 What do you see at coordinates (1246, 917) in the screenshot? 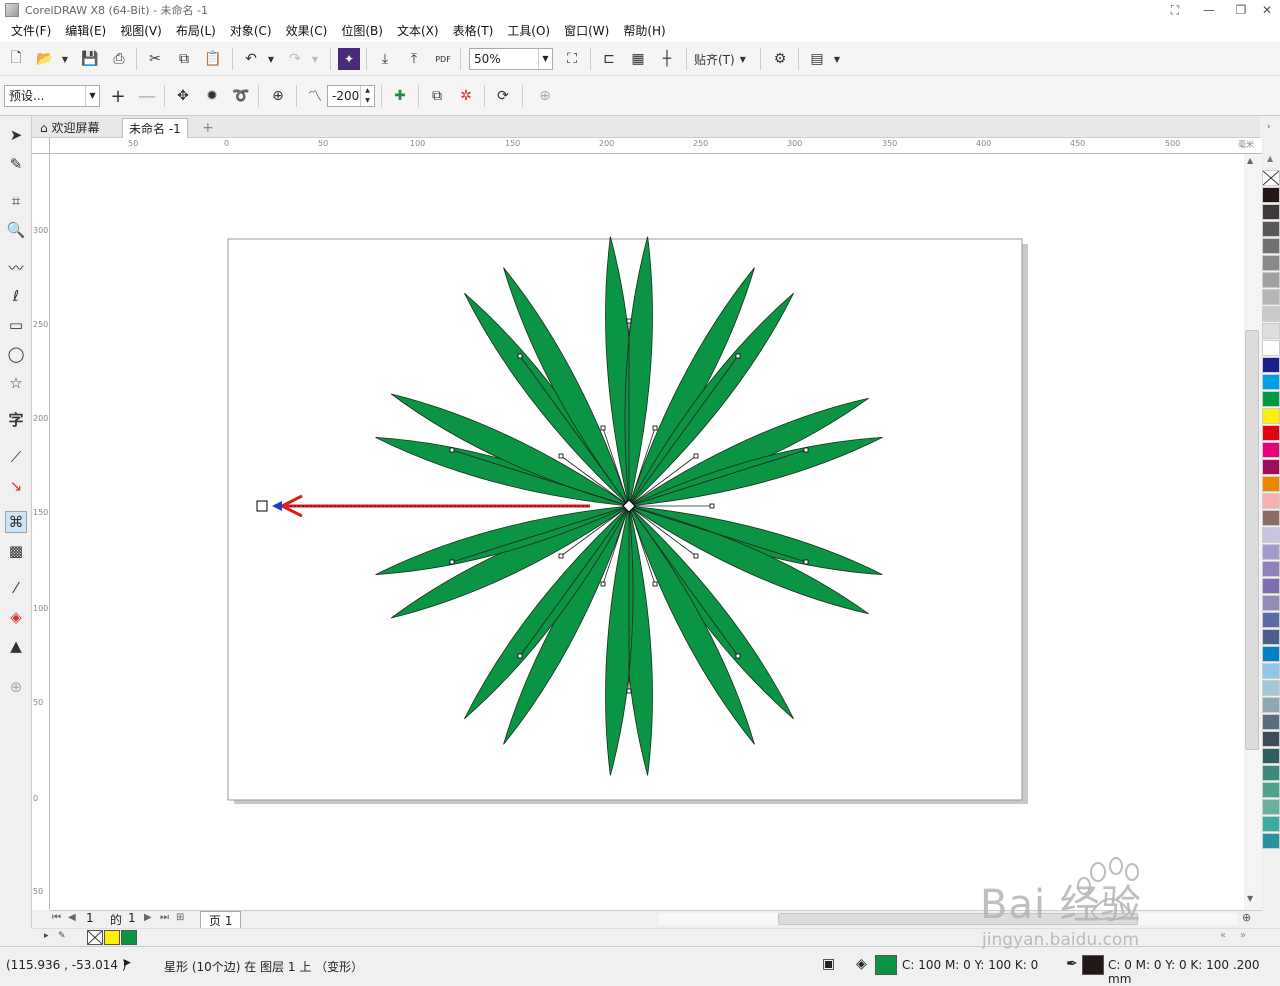
I see `zoom-magnifier-icon: ⊕` at bounding box center [1246, 917].